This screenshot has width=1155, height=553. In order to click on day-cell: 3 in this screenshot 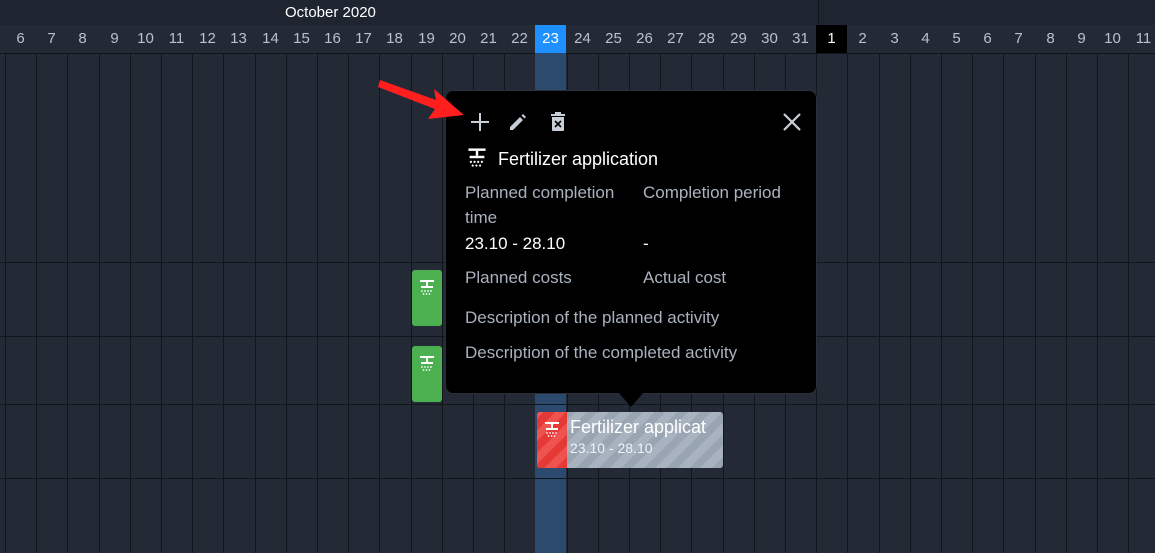, I will do `click(894, 38)`.